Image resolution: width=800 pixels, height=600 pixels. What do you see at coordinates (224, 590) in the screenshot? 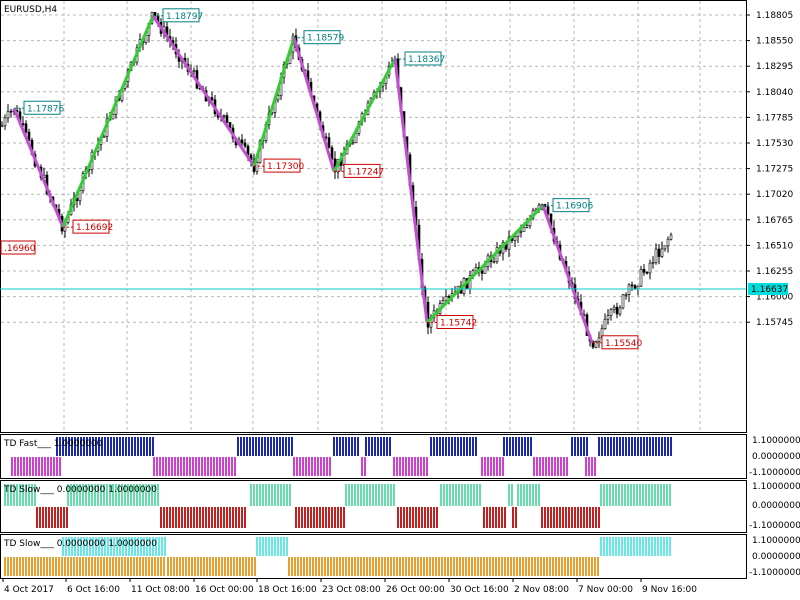
I see `time-label: 16 Oct 00:00` at bounding box center [224, 590].